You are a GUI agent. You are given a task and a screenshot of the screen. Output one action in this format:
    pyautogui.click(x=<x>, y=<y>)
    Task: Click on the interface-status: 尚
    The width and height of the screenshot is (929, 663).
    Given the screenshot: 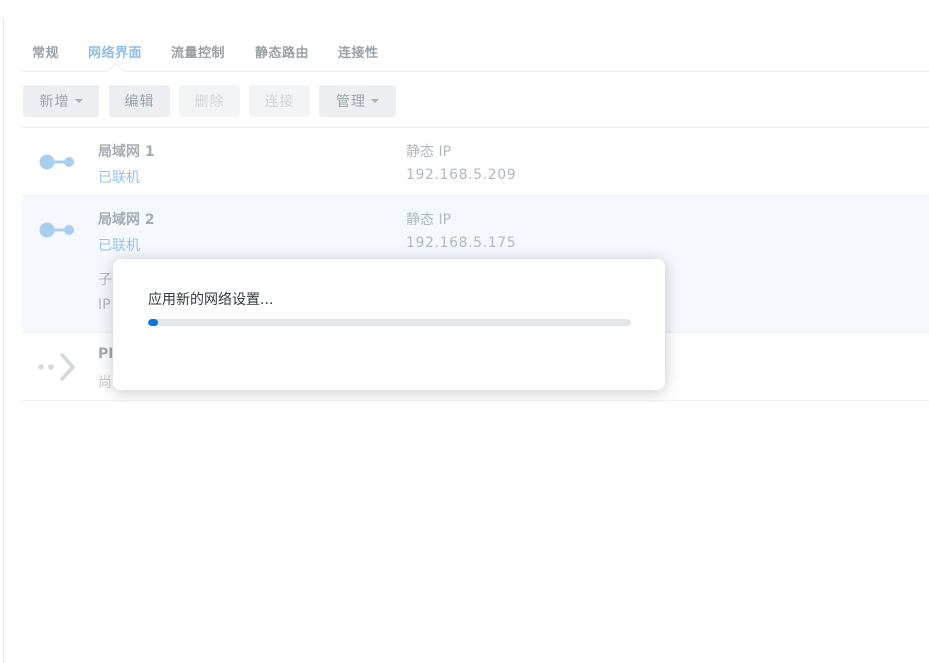 What is the action you would take?
    pyautogui.click(x=105, y=383)
    